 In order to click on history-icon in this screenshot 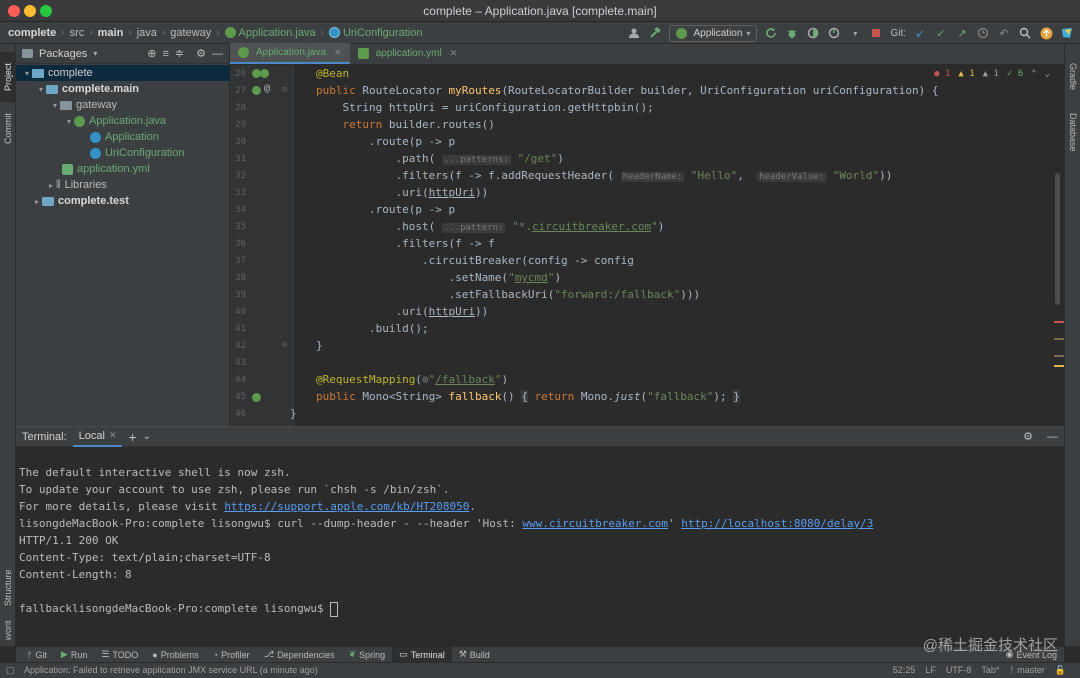, I will do `click(983, 33)`.